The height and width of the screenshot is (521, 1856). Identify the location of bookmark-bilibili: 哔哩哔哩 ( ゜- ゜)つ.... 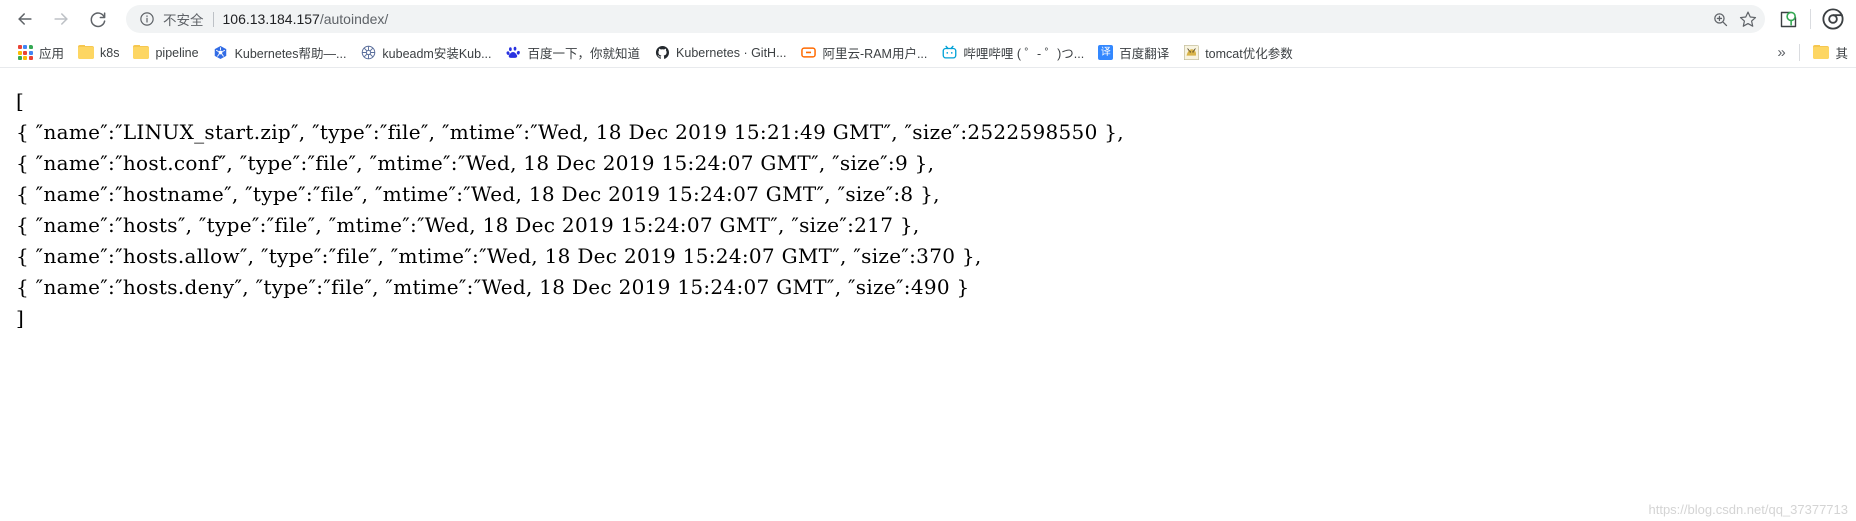
(1012, 53).